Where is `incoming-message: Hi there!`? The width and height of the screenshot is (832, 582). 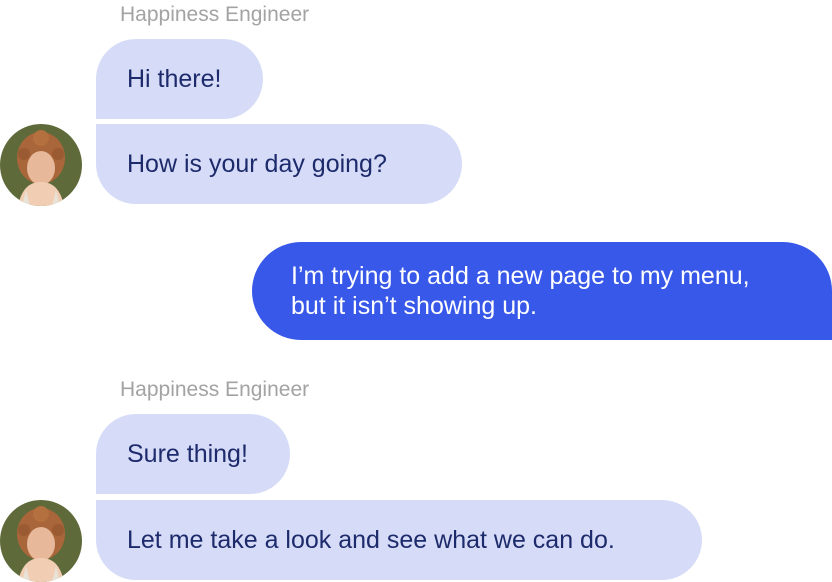 incoming-message: Hi there! is located at coordinates (179, 79).